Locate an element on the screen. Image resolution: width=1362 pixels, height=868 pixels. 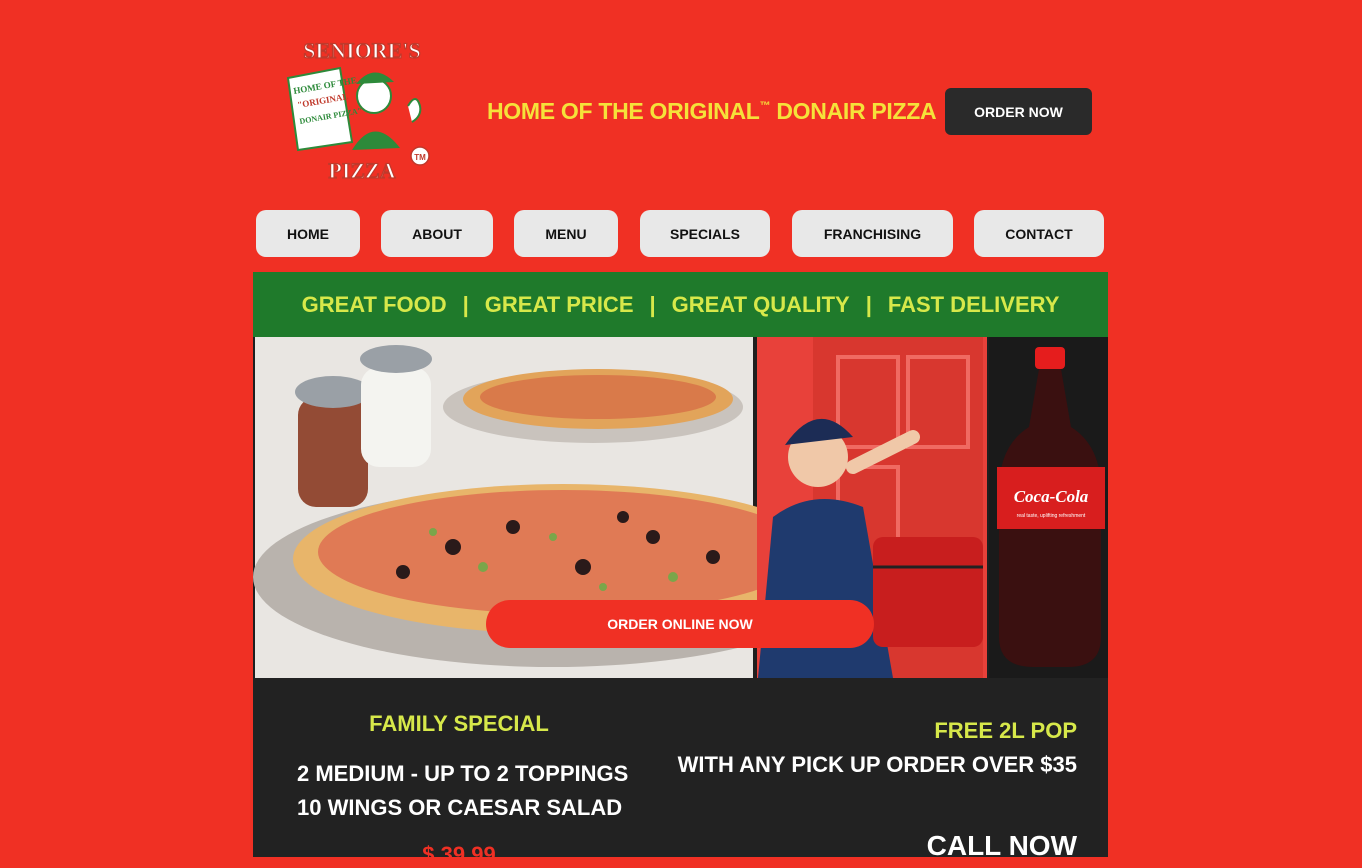
logo-top-text: SENIORE'S is located at coordinates (361, 50).